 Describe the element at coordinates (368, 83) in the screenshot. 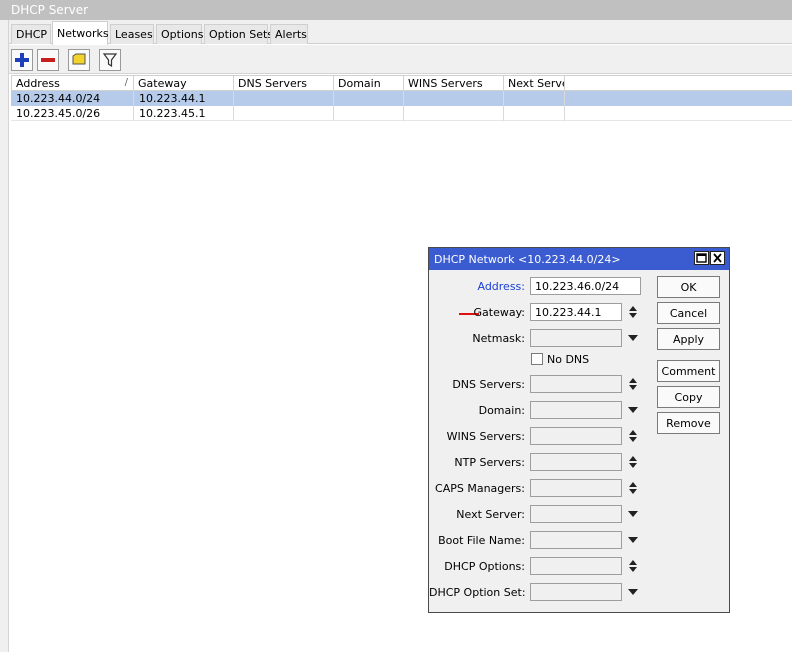

I see `column-header-domain: Domain` at that location.